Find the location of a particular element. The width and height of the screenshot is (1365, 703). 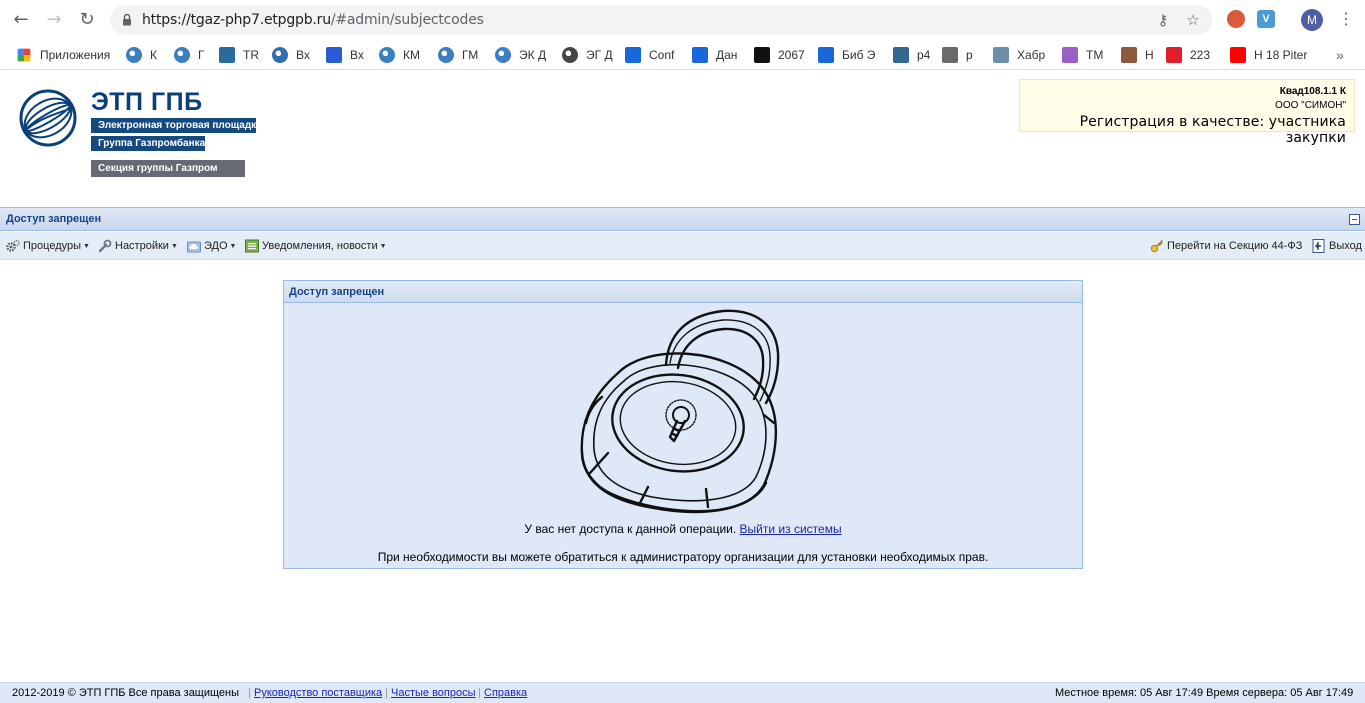

lock-icon is located at coordinates (127, 19).